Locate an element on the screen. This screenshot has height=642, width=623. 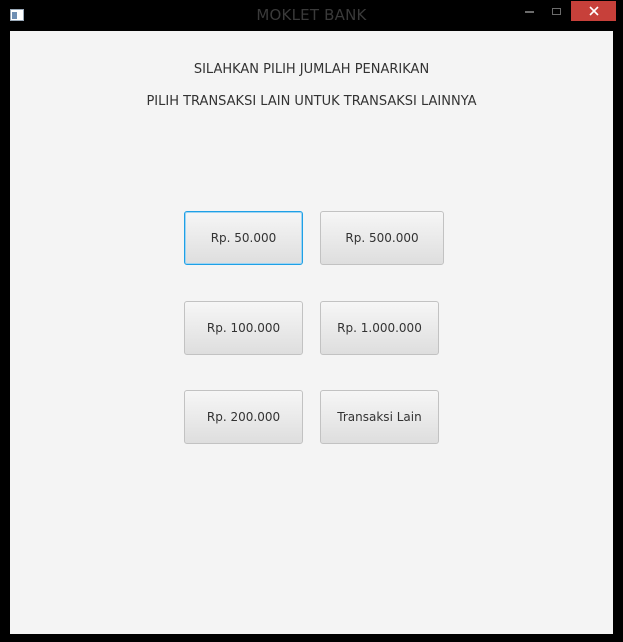
withdraw-50000-button: Rp. 50.000 is located at coordinates (243, 238).